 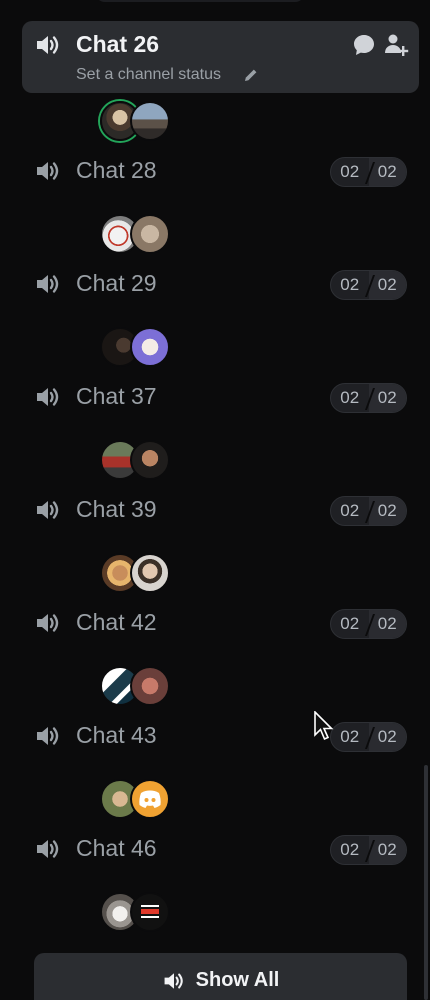 I want to click on voice-channel-chat-26: Chat 26 Set a channel status, so click(x=220, y=57).